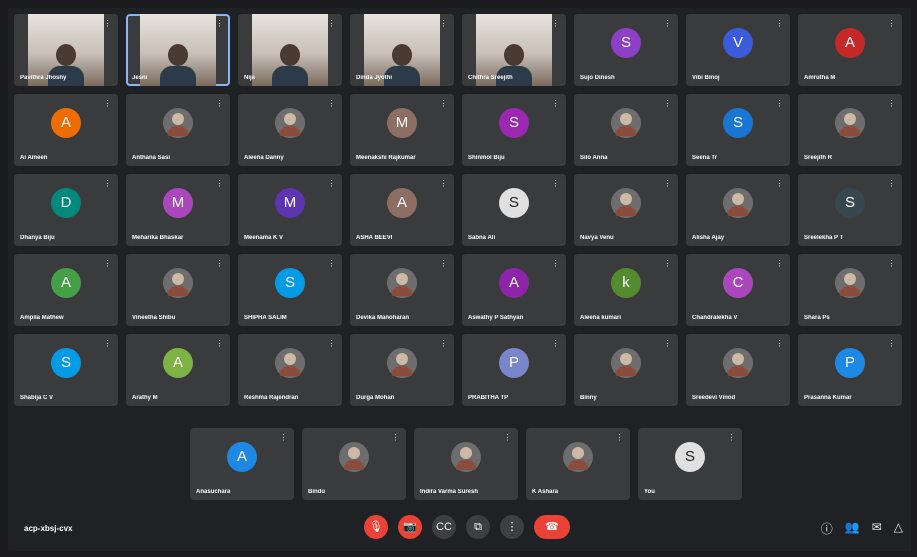 The image size is (917, 557). I want to click on captions-button: CC, so click(444, 527).